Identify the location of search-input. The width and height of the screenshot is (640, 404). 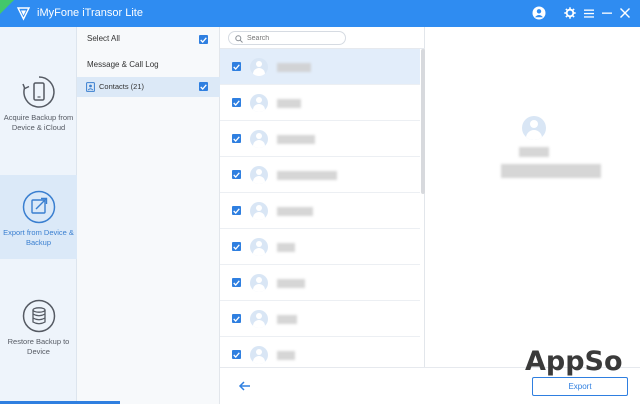
(294, 38).